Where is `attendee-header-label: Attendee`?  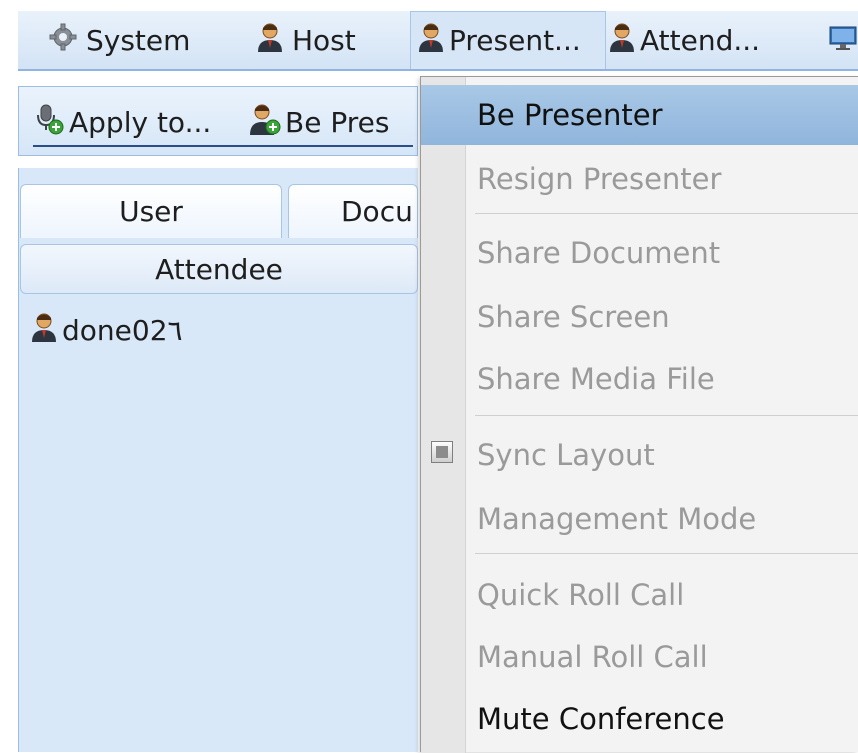
attendee-header-label: Attendee is located at coordinates (219, 269).